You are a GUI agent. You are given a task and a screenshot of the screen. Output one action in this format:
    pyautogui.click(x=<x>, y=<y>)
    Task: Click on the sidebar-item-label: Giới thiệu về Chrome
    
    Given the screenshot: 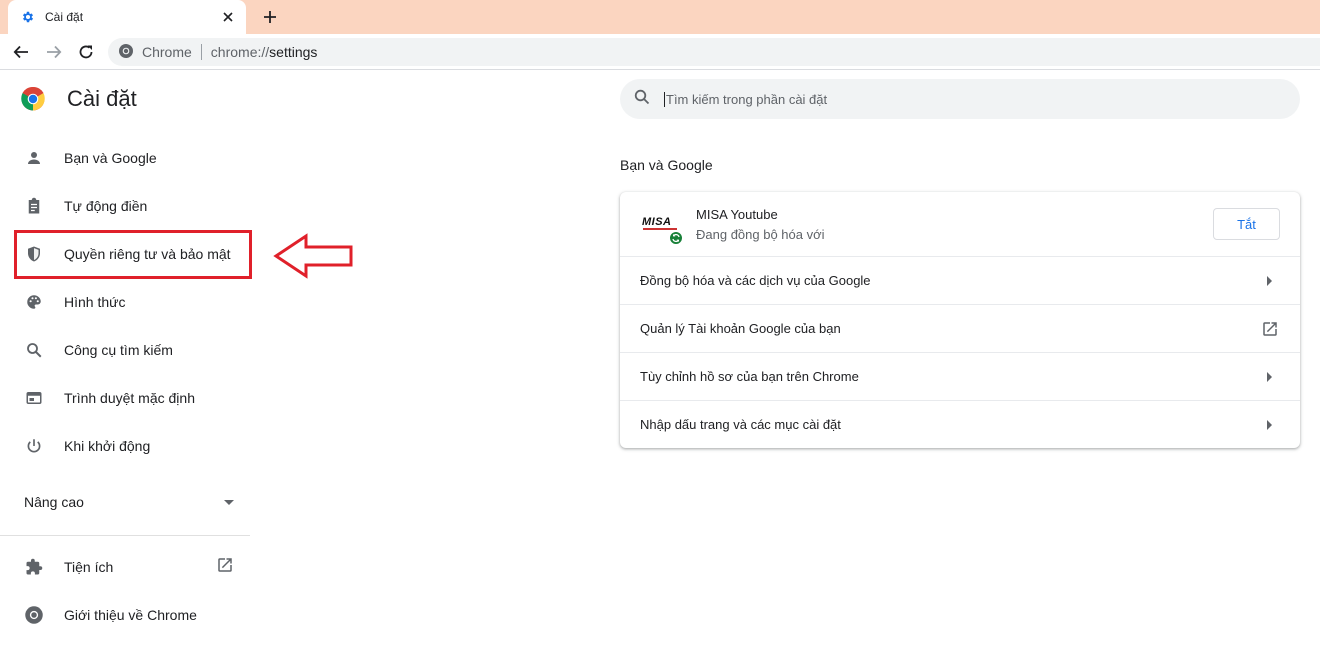 What is the action you would take?
    pyautogui.click(x=130, y=615)
    